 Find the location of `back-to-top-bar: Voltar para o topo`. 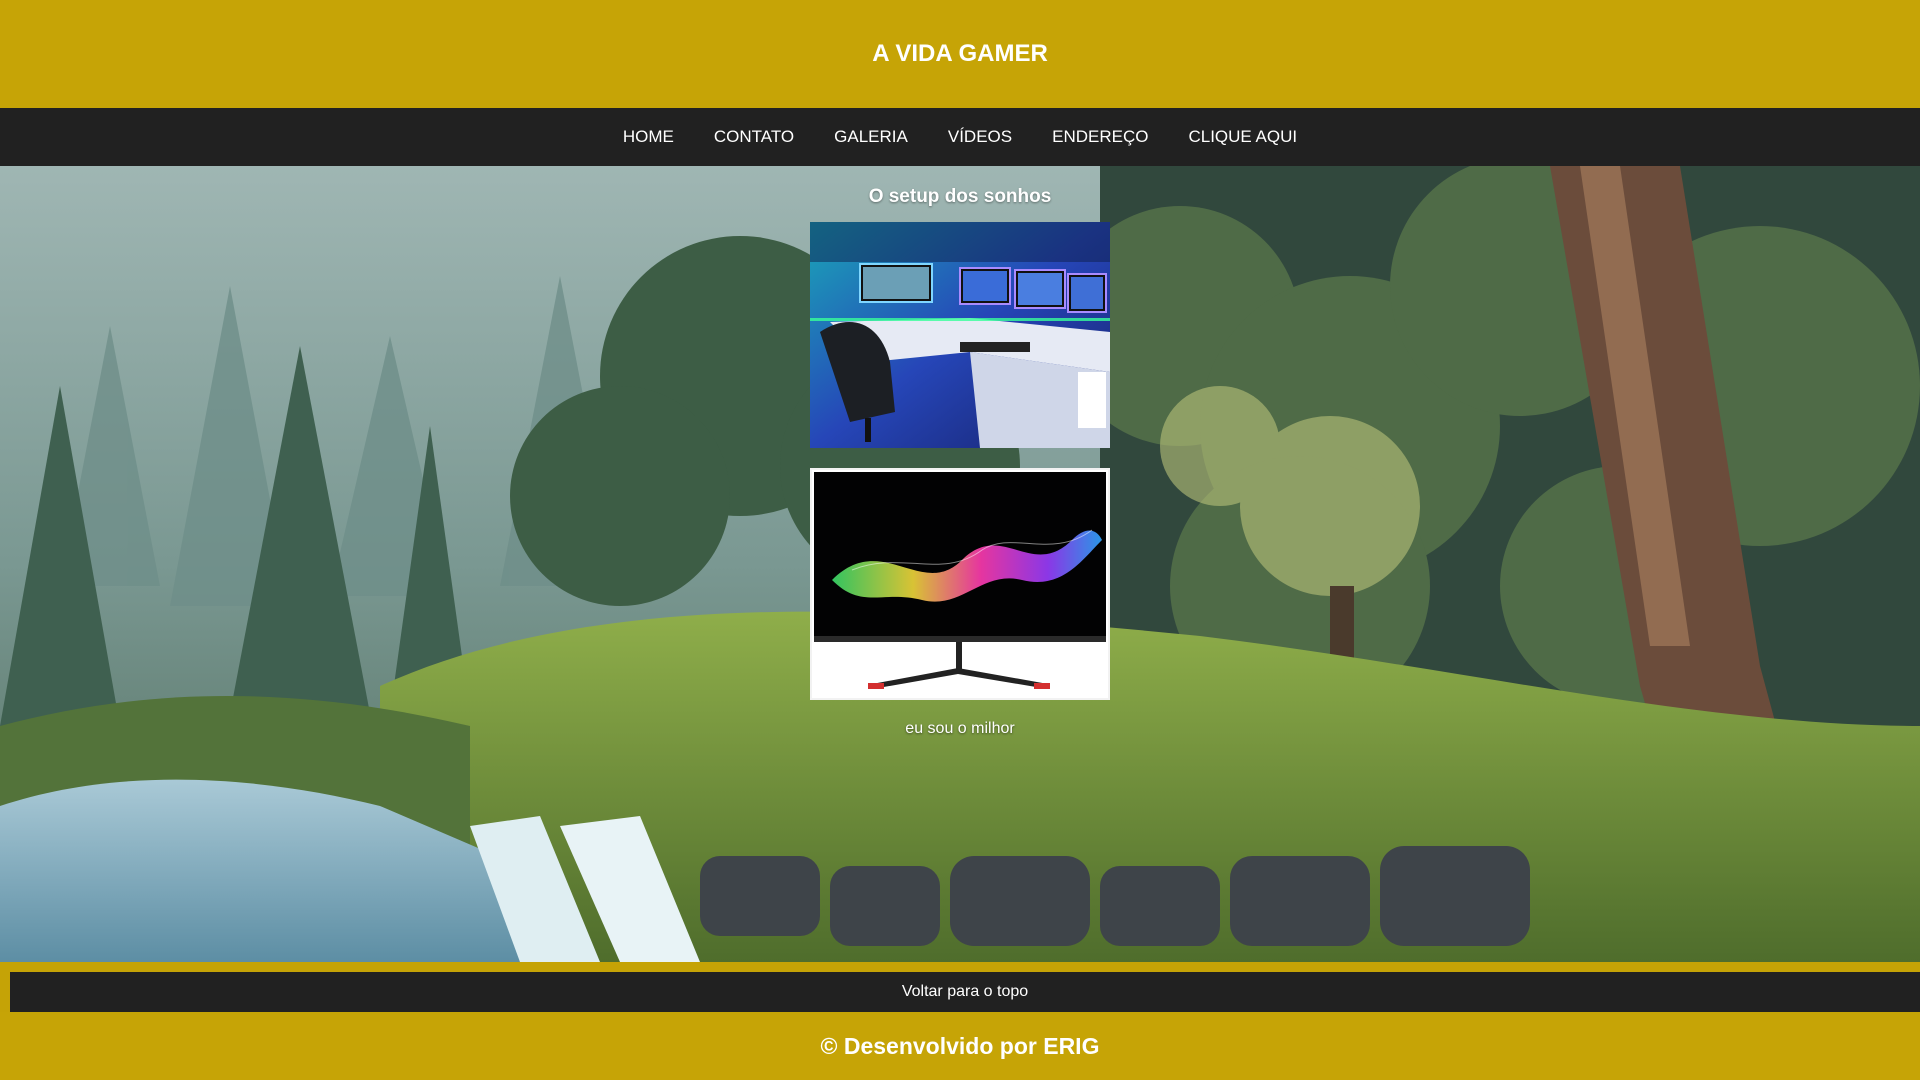

back-to-top-bar: Voltar para o topo is located at coordinates (965, 992).